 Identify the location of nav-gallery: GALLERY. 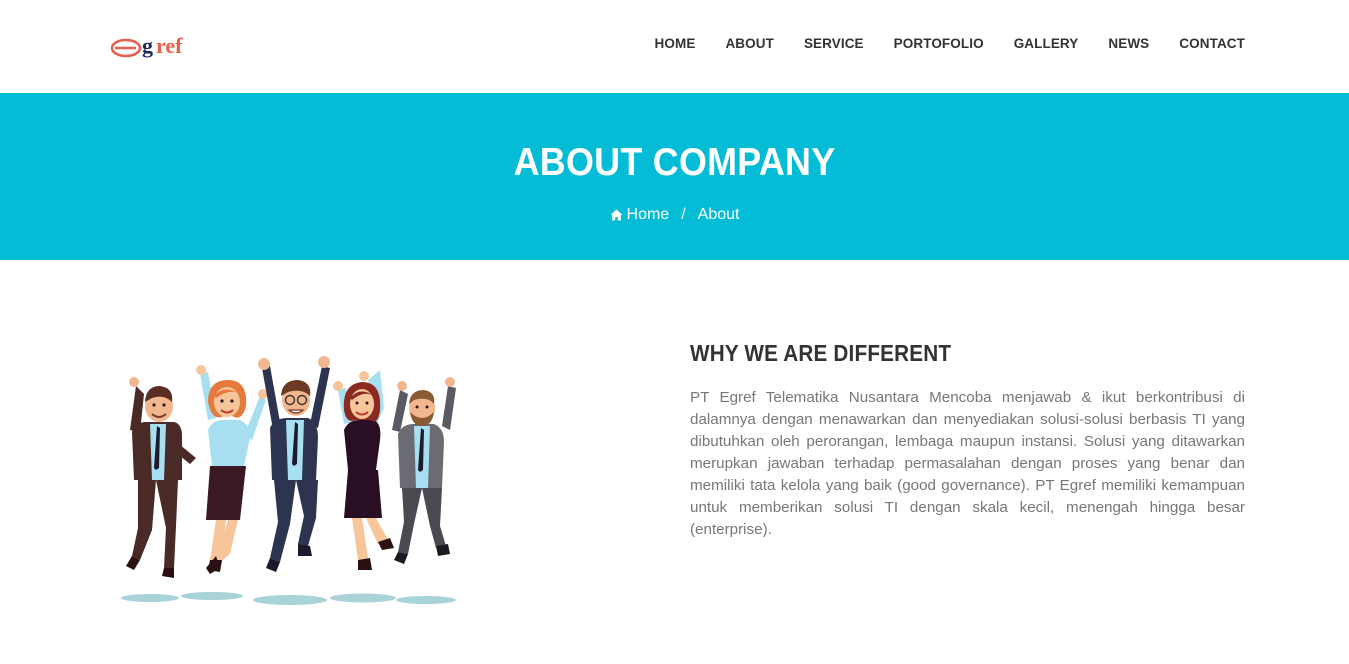
(1046, 43).